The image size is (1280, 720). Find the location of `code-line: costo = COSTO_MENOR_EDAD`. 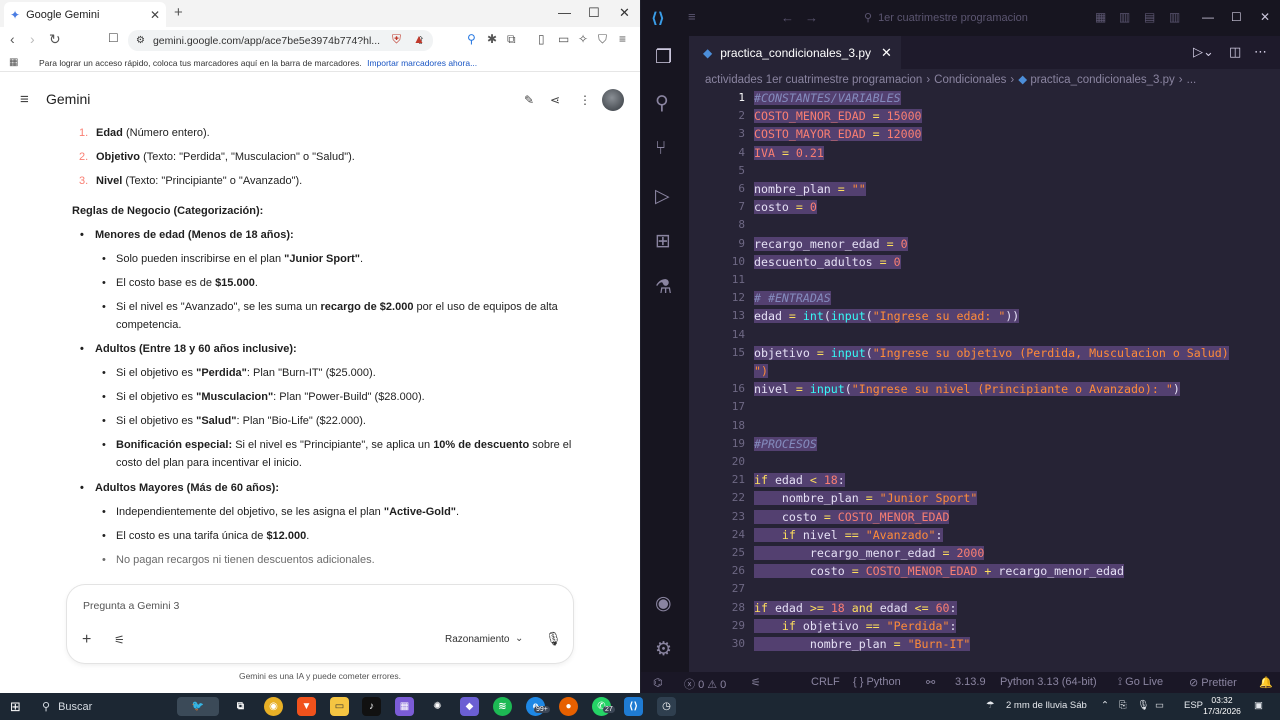

code-line: costo = COSTO_MENOR_EDAD is located at coordinates (852, 517).